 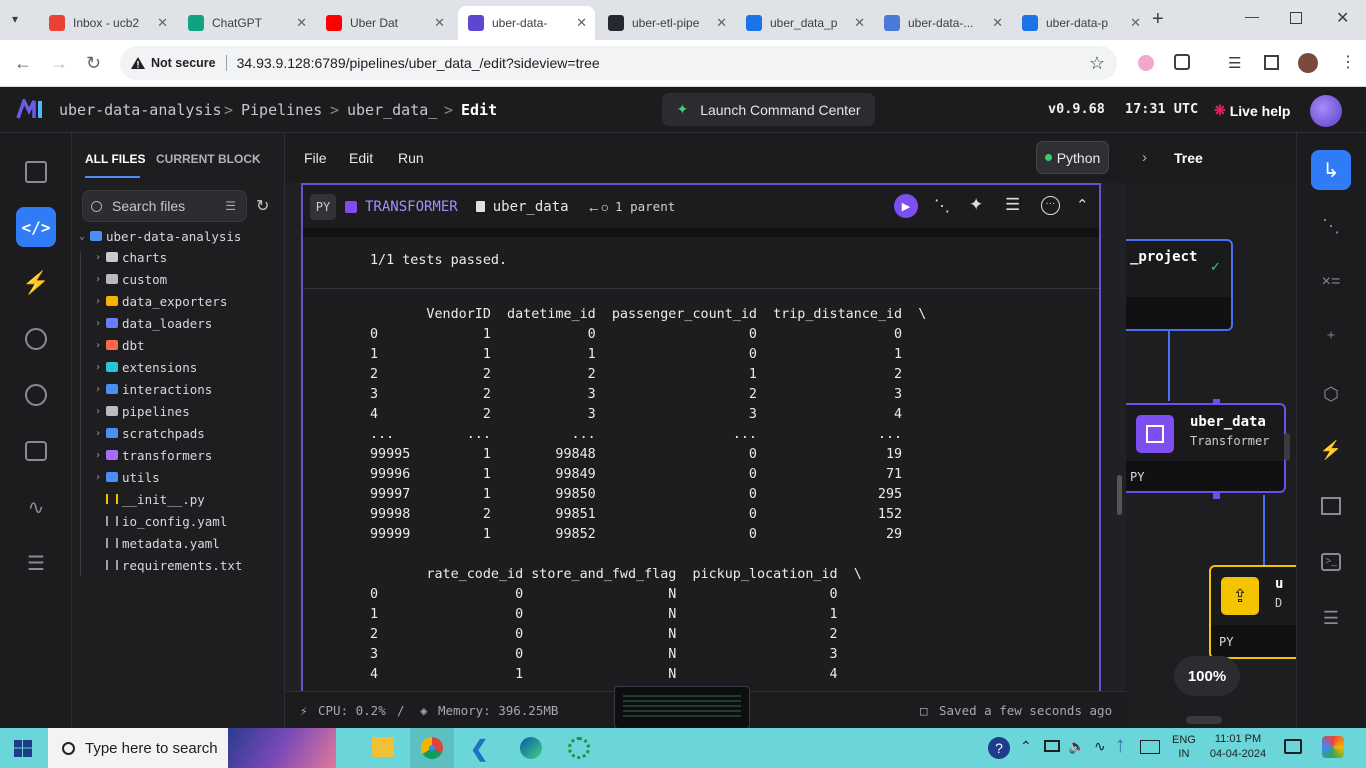 What do you see at coordinates (1146, 63) in the screenshot?
I see `extension-icon` at bounding box center [1146, 63].